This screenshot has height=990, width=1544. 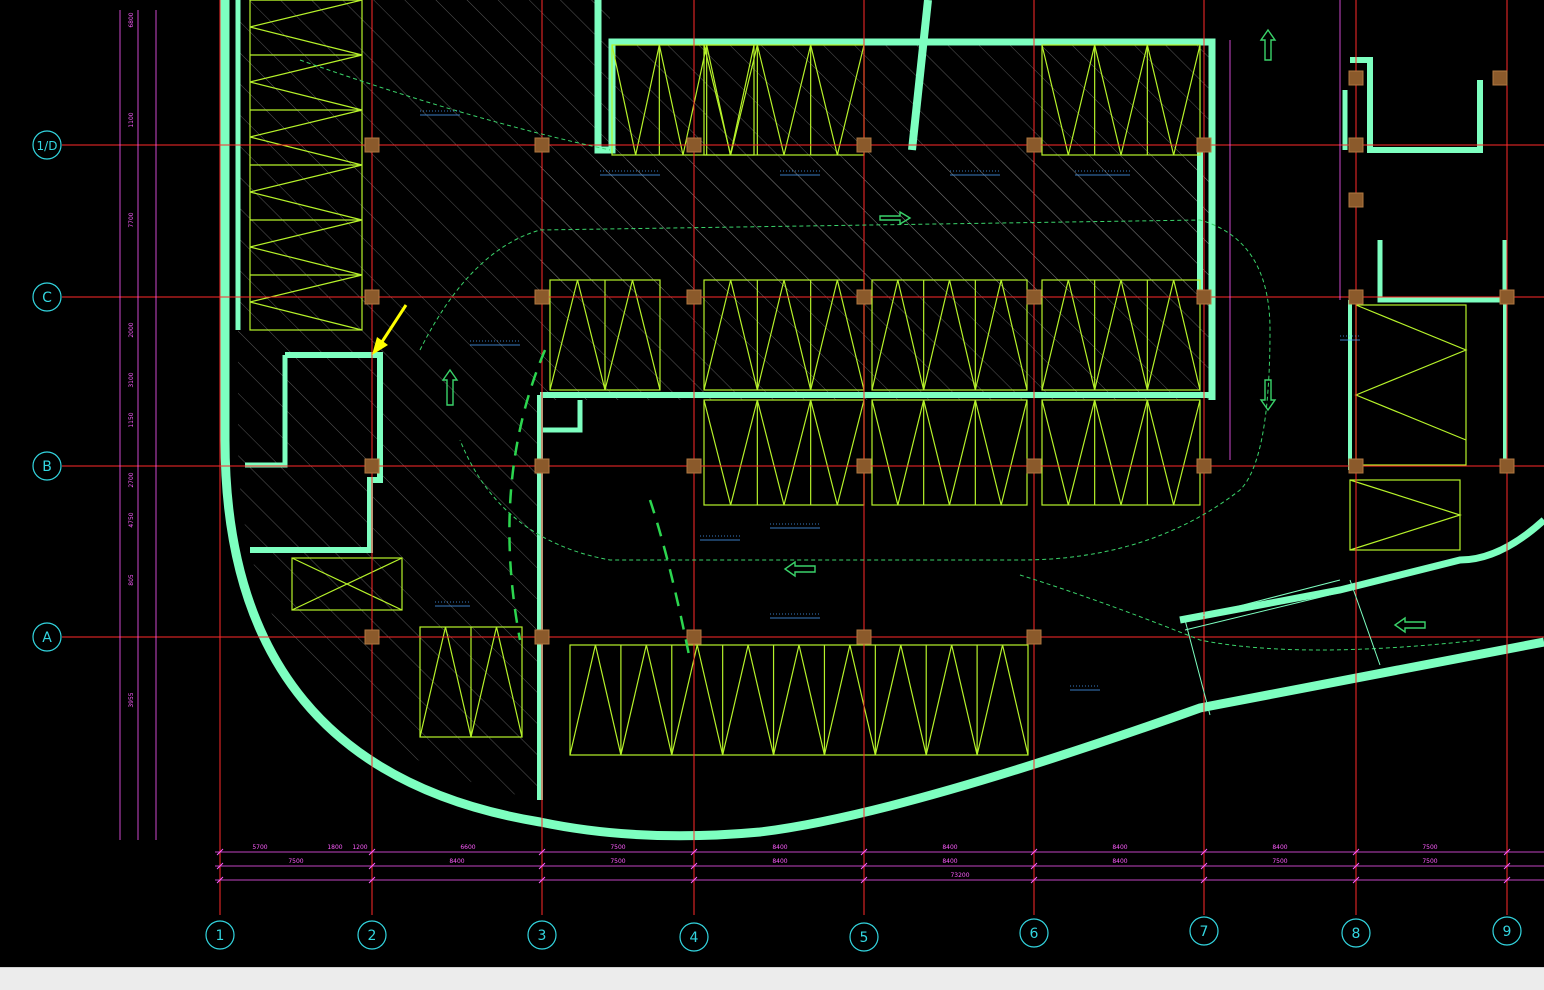 I want to click on row-axis-a-label: A, so click(x=47, y=638).